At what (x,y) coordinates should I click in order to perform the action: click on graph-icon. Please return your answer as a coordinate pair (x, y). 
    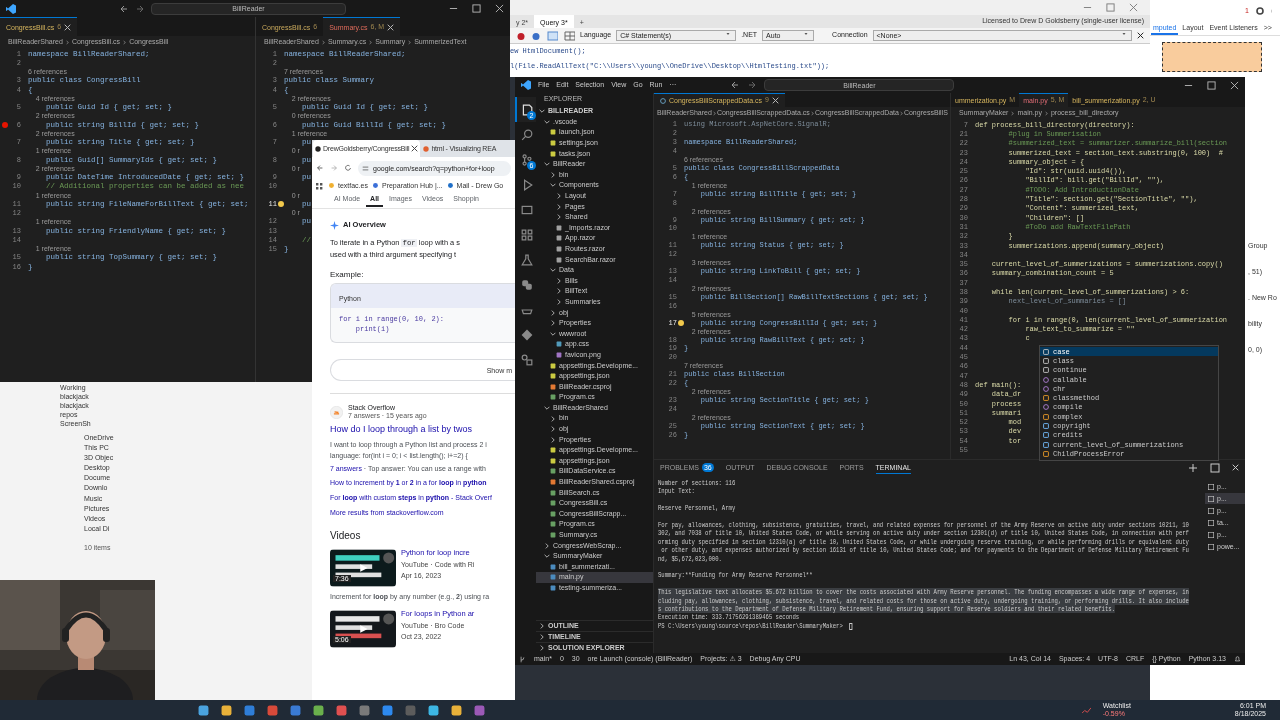
    Looking at the image, I should click on (526, 359).